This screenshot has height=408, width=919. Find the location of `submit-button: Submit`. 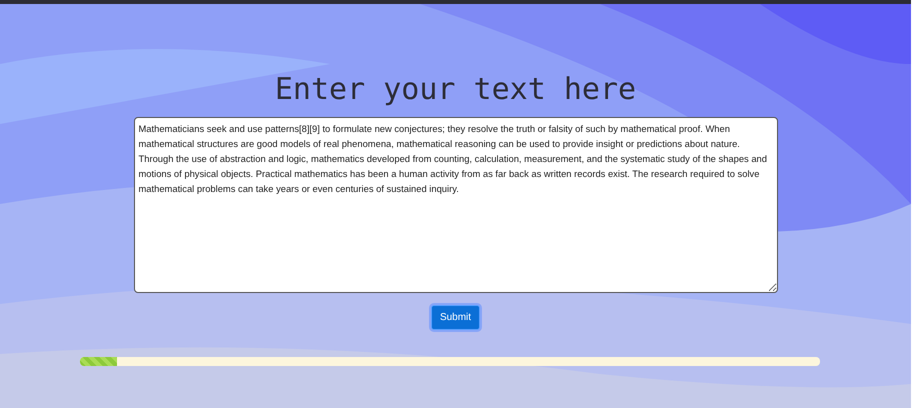

submit-button: Submit is located at coordinates (455, 317).